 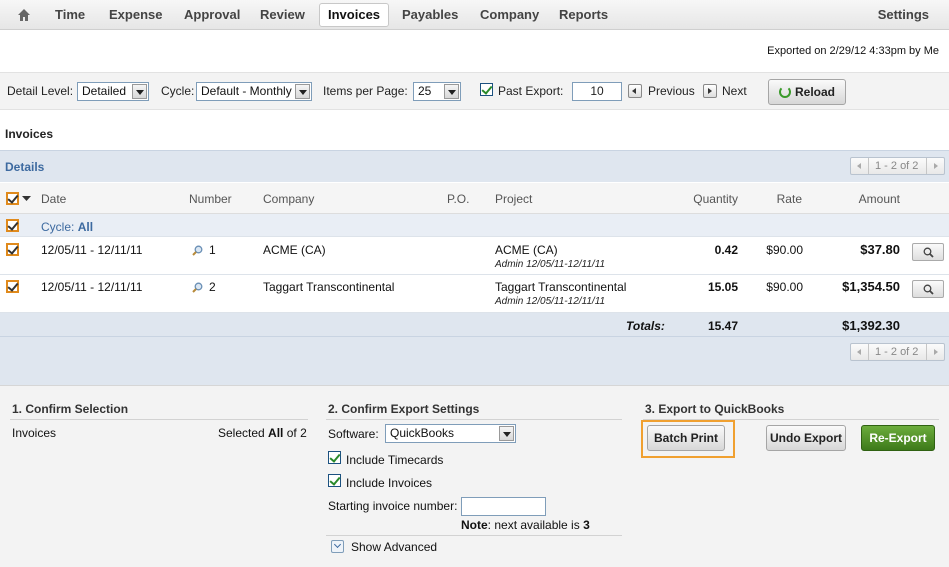 I want to click on row-quantity: 0.42, so click(x=726, y=250).